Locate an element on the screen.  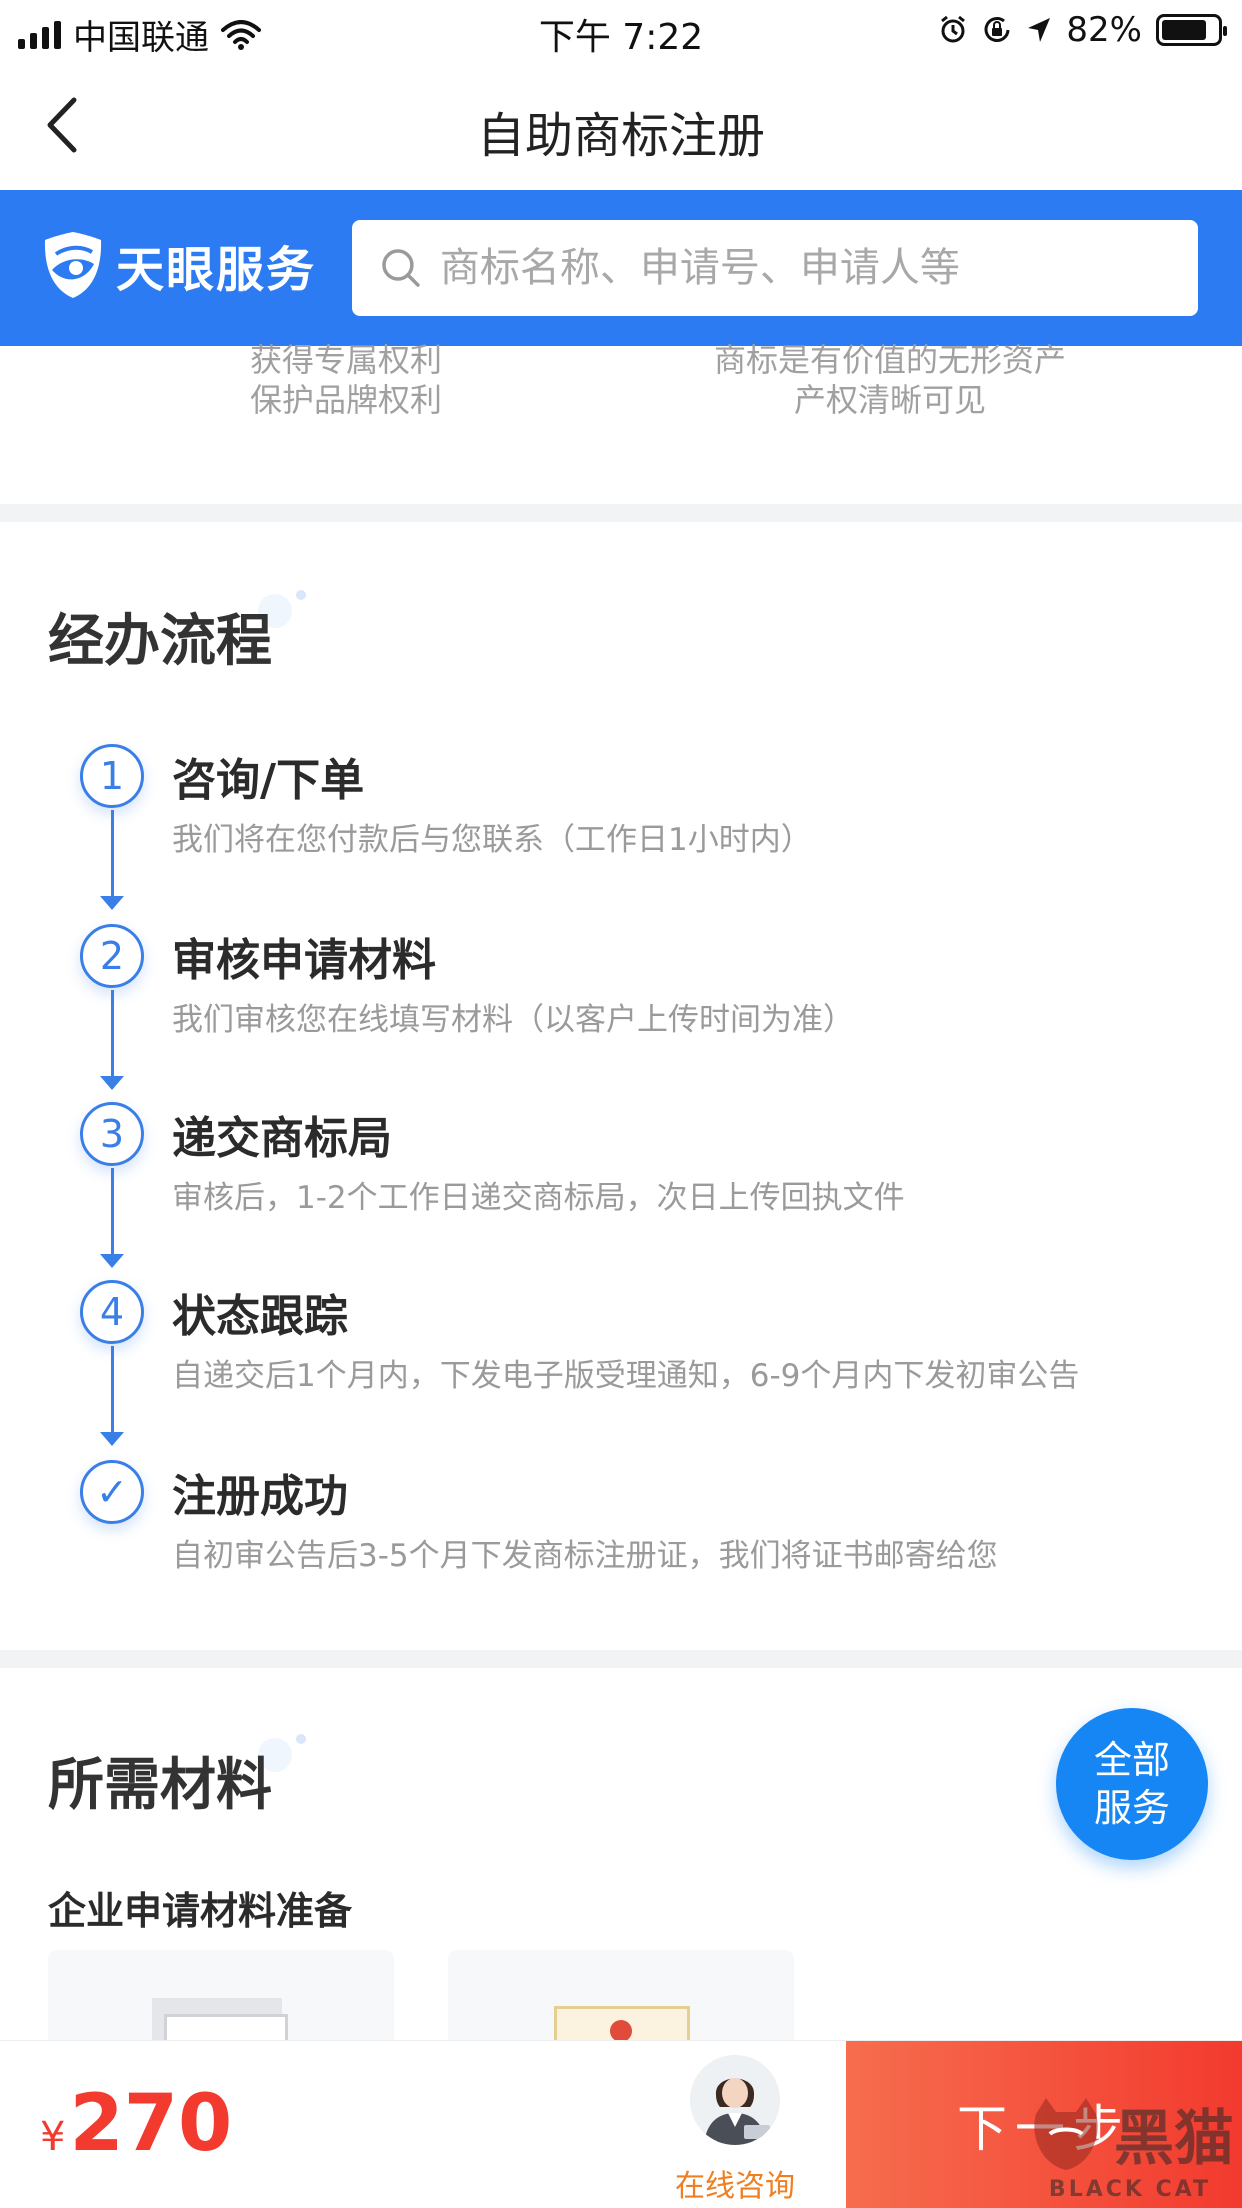
bottom-action-bar: ¥ 270 在线咨询 下一步 黑猫 BLACK CAT is located at coordinates (621, 2124).